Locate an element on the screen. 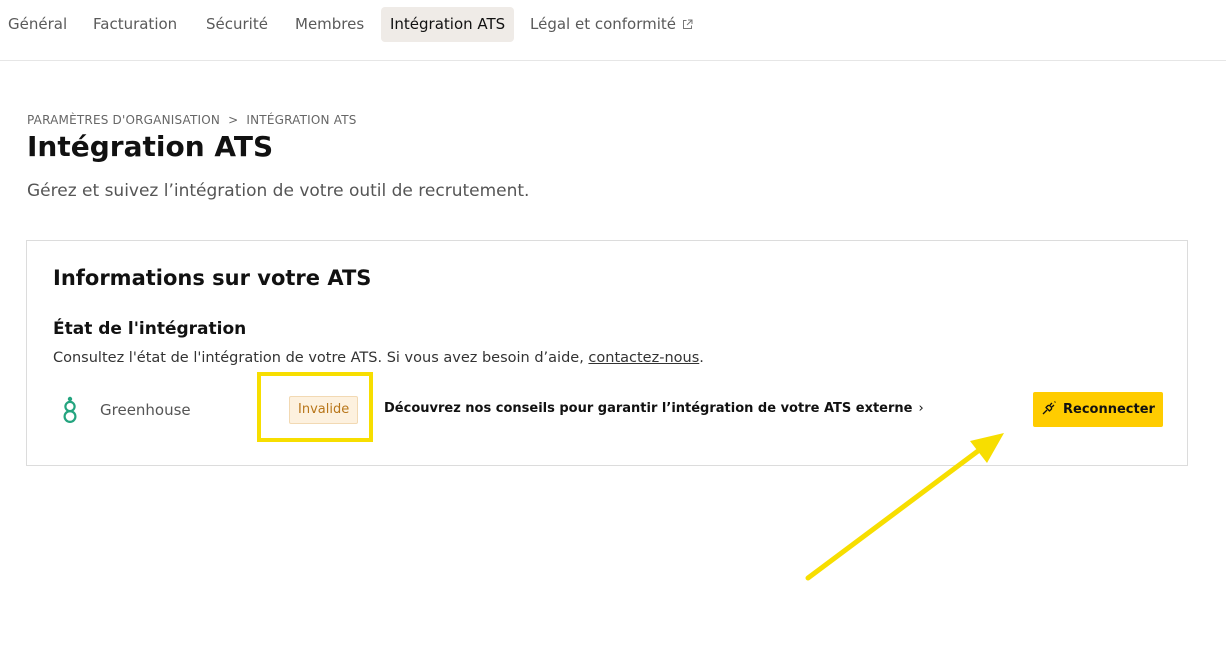  contact-us-link: contactez-nous is located at coordinates (643, 358).